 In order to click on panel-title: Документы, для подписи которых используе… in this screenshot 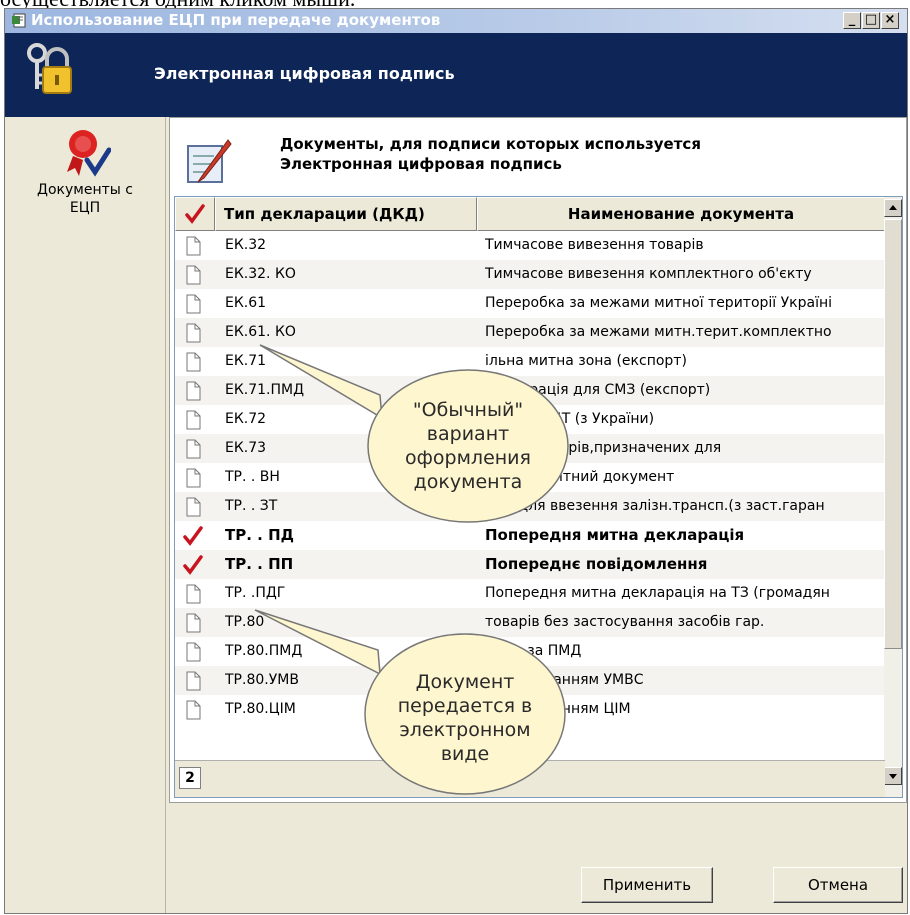, I will do `click(490, 154)`.